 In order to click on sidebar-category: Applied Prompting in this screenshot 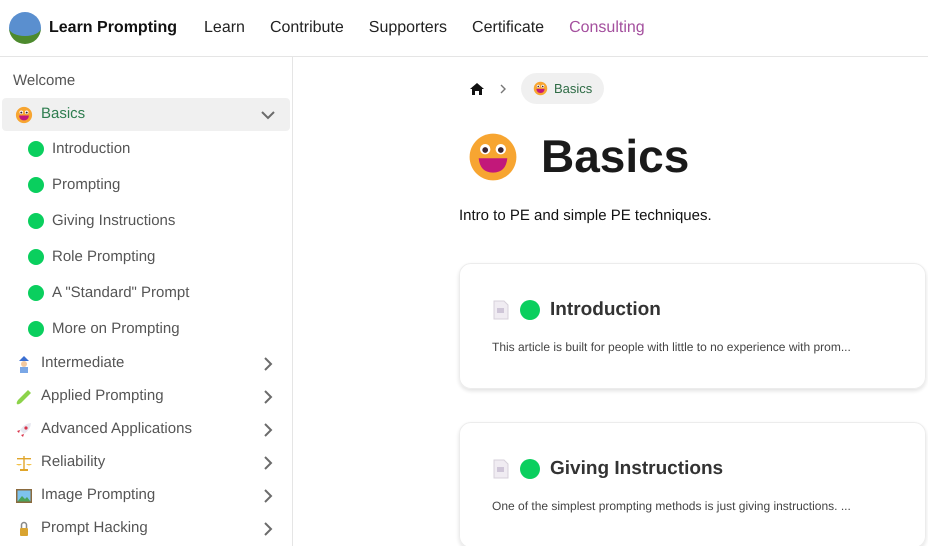, I will do `click(146, 396)`.